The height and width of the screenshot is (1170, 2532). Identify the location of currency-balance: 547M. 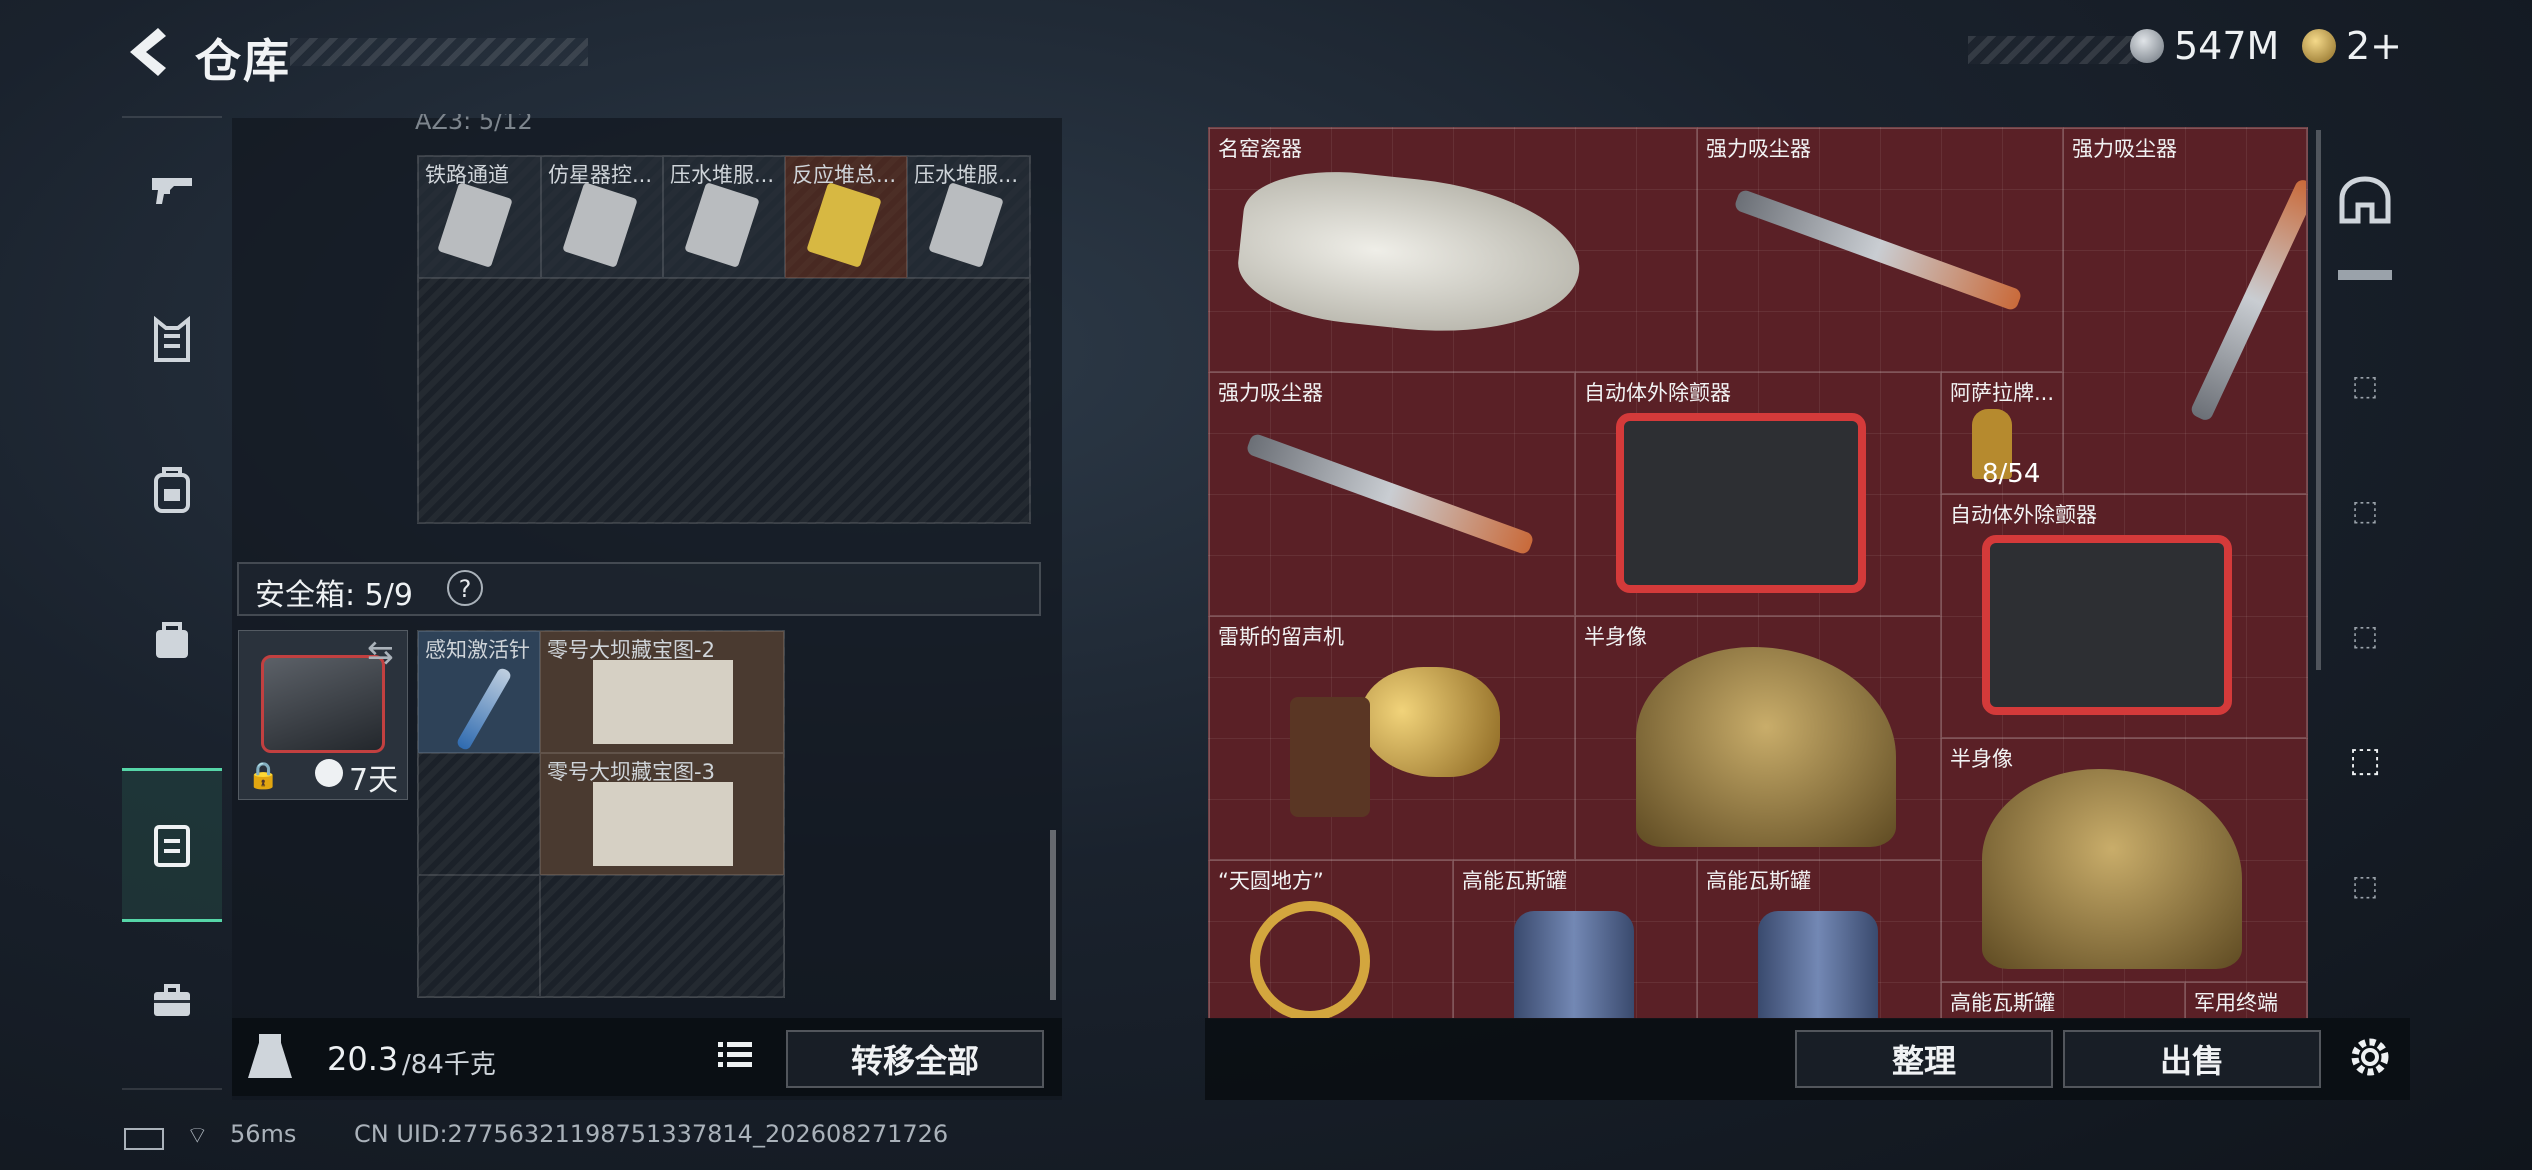
(2204, 46).